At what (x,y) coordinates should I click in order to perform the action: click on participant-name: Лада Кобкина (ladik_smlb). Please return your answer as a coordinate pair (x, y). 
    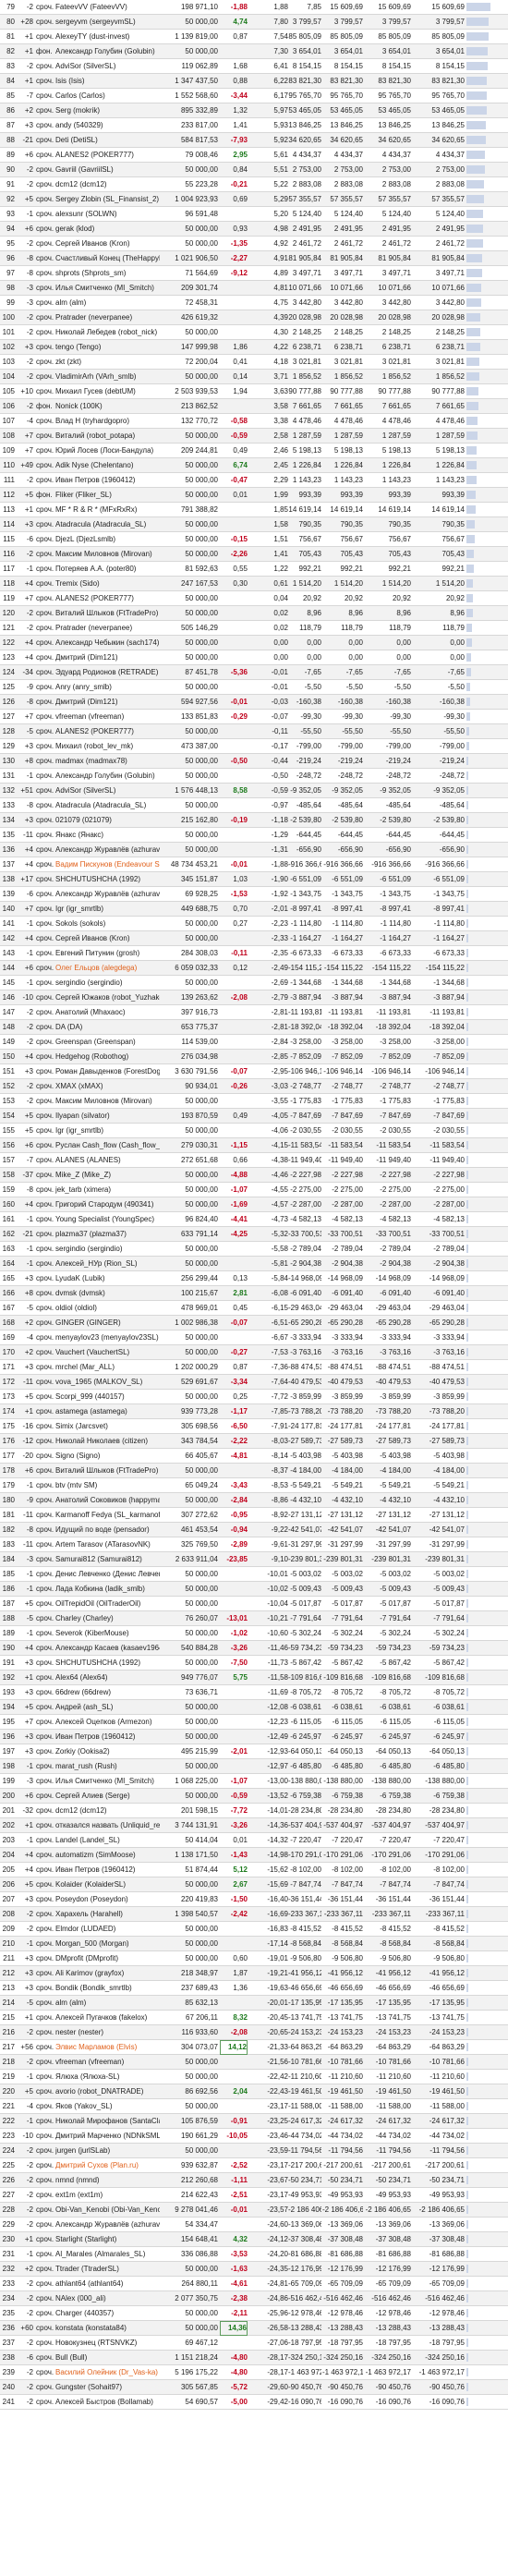
    Looking at the image, I should click on (107, 1589).